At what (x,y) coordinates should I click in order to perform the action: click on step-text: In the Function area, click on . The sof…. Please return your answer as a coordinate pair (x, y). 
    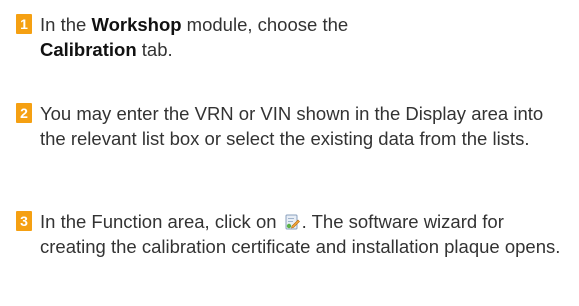
    Looking at the image, I should click on (302, 234).